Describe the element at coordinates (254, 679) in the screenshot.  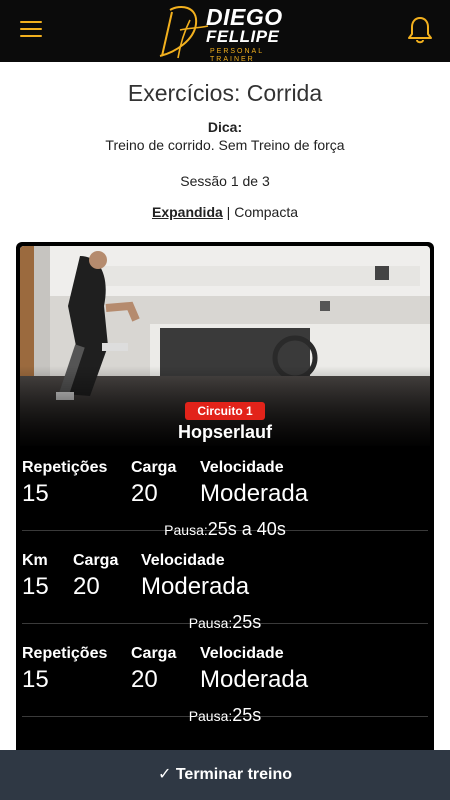
I see `set3-value-velocidade: Moderada` at that location.